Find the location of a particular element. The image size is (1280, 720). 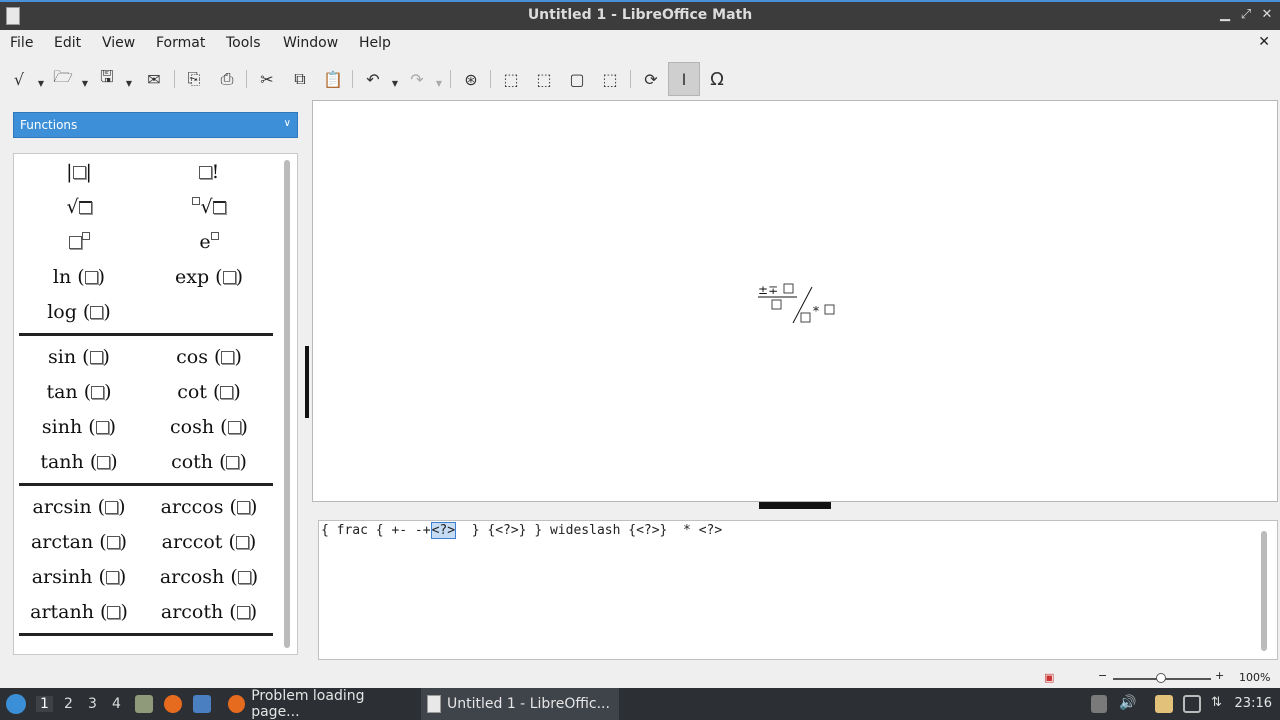

zoom-in-icon: ⬚ is located at coordinates (511, 79).